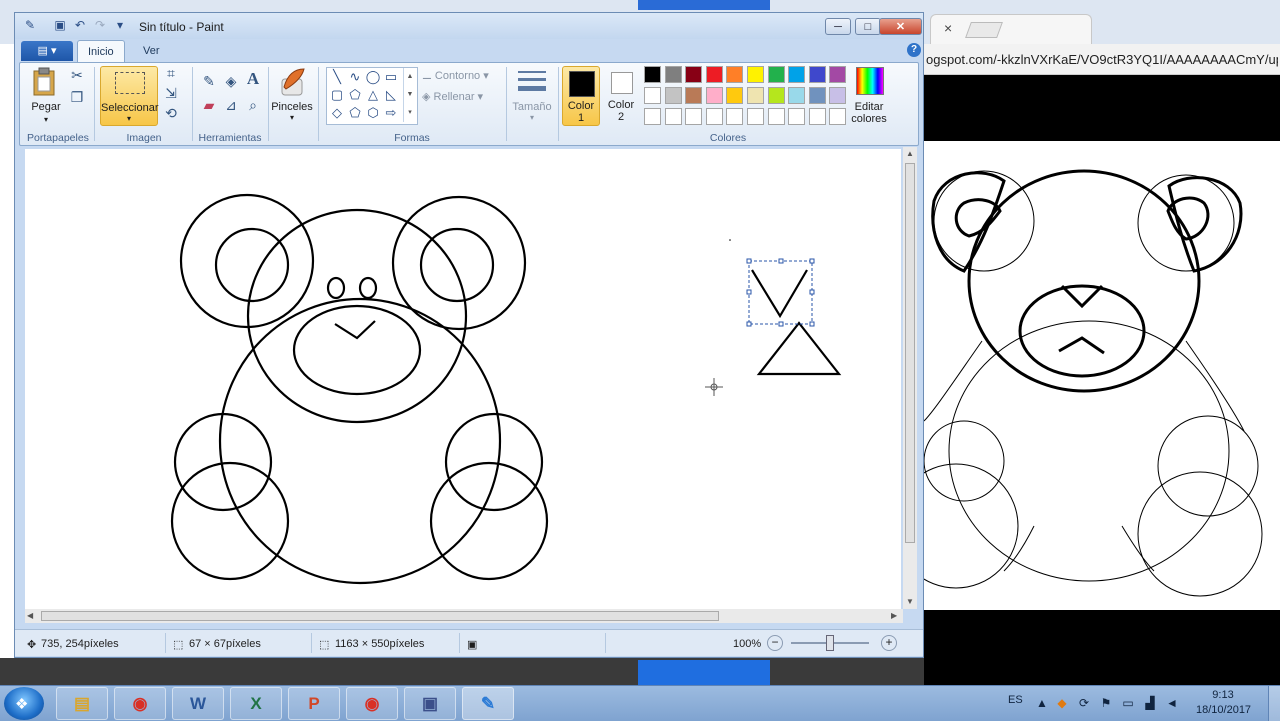 This screenshot has width=1280, height=721. I want to click on zoom-out-button: −, so click(775, 643).